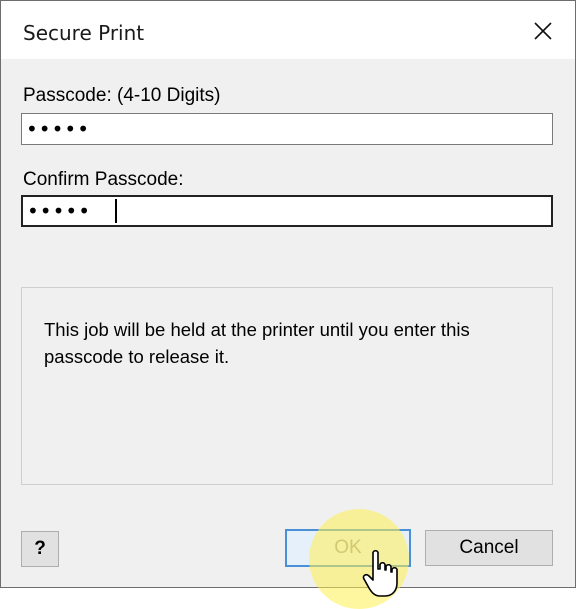 Image resolution: width=576 pixels, height=609 pixels. What do you see at coordinates (72, 211) in the screenshot?
I see `confirm-passcode-input` at bounding box center [72, 211].